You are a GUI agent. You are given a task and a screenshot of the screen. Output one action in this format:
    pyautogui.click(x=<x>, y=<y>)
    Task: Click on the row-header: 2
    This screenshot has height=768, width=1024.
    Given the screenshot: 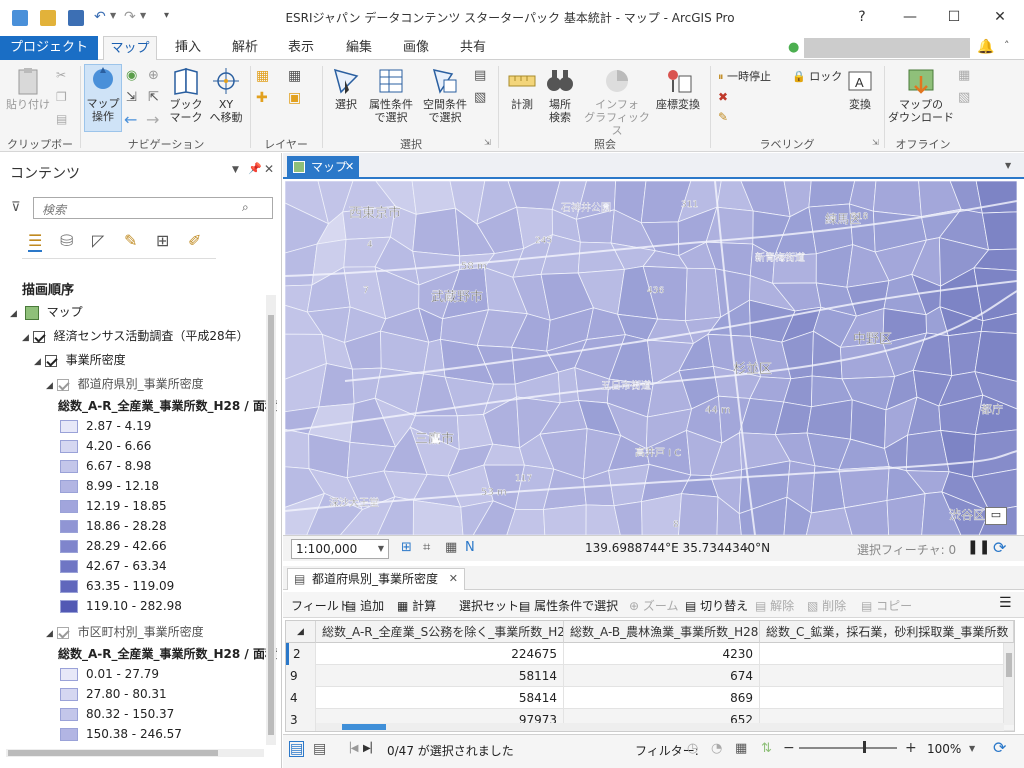 What is the action you would take?
    pyautogui.click(x=301, y=654)
    